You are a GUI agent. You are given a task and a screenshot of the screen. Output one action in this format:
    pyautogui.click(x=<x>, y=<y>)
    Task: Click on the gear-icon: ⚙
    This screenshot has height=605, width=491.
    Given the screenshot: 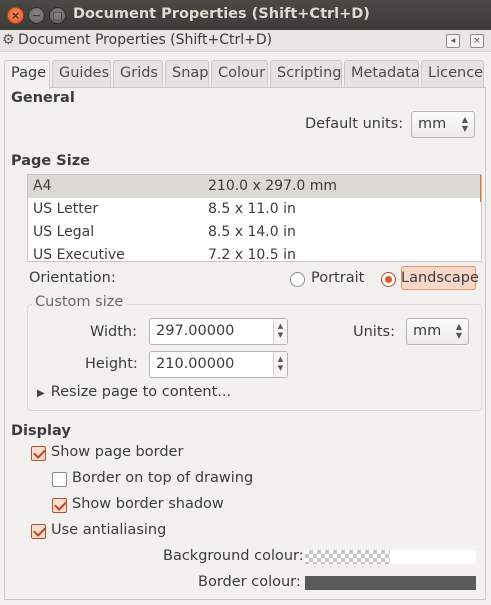 What is the action you would take?
    pyautogui.click(x=8, y=40)
    